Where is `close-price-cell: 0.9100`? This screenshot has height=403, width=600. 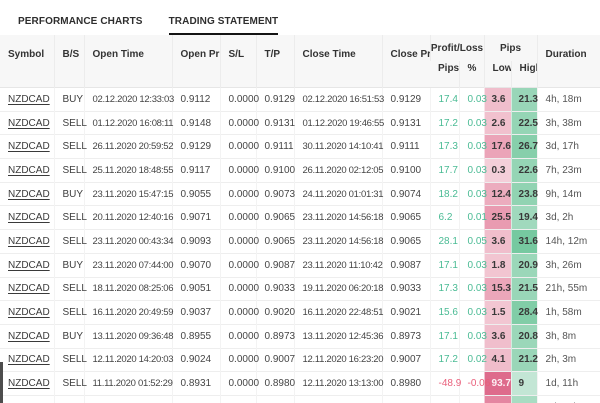 close-price-cell: 0.9100 is located at coordinates (405, 170).